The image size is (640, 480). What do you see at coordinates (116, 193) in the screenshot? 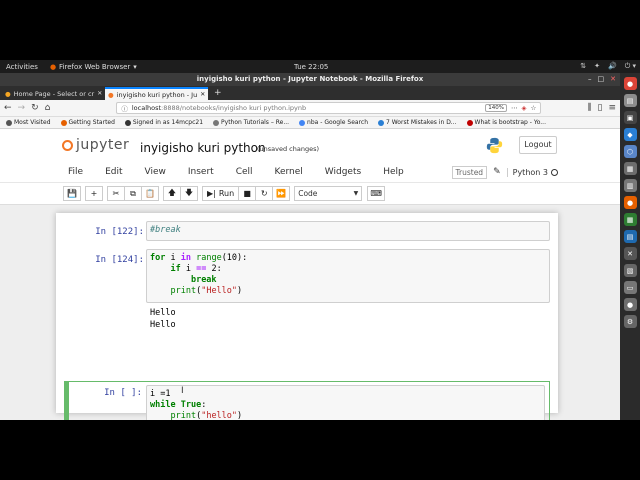
I see `cut-button: ✂` at bounding box center [116, 193].